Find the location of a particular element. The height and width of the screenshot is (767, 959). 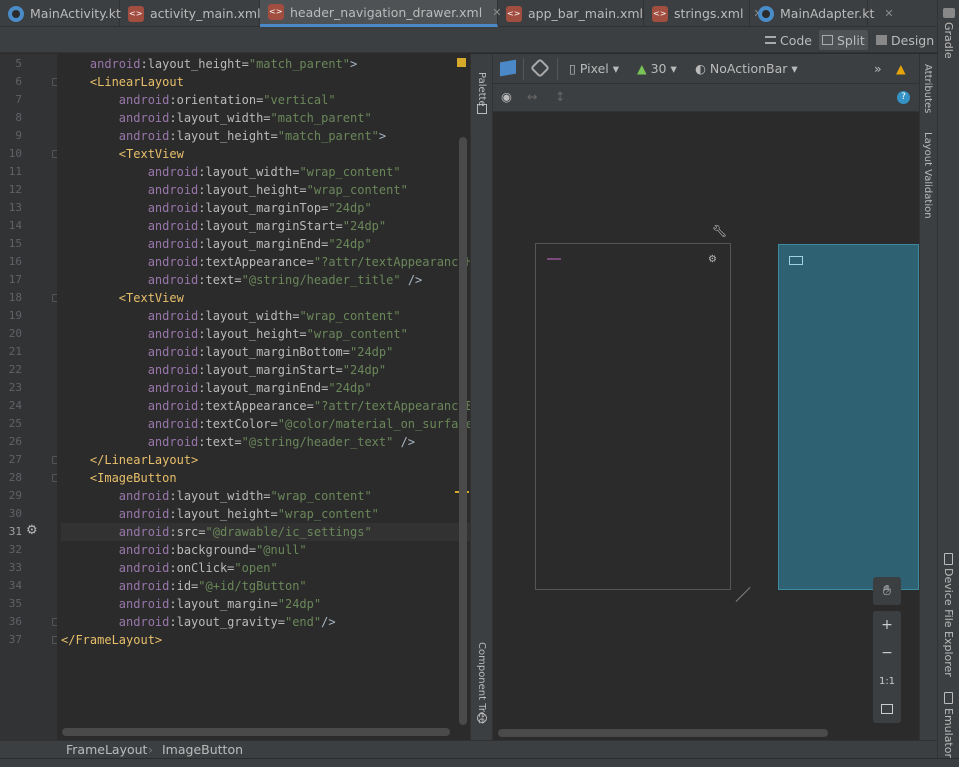

code-line: <TextView is located at coordinates (265, 154).